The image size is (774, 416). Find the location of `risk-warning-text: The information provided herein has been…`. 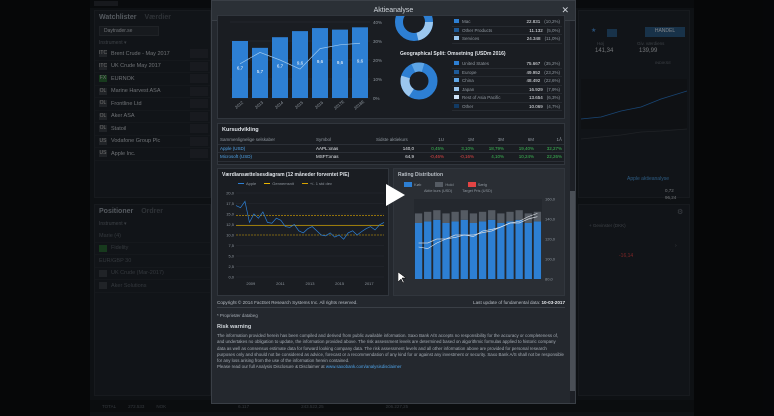

risk-warning-text: The information provided herein has been… is located at coordinates (390, 348).